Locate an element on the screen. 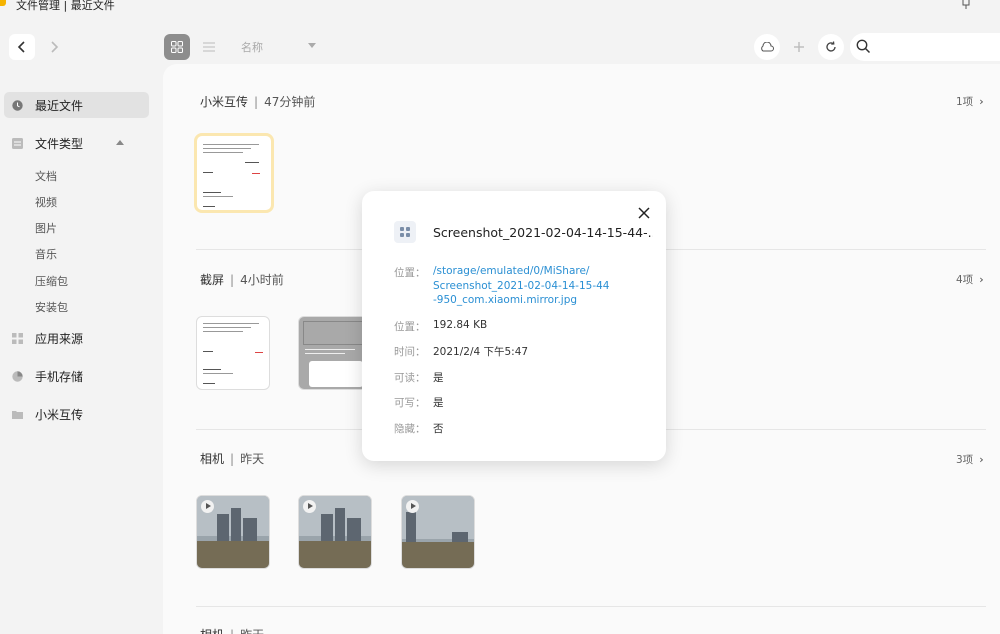 The height and width of the screenshot is (634, 1000). section-time: 47分钟前 is located at coordinates (290, 102).